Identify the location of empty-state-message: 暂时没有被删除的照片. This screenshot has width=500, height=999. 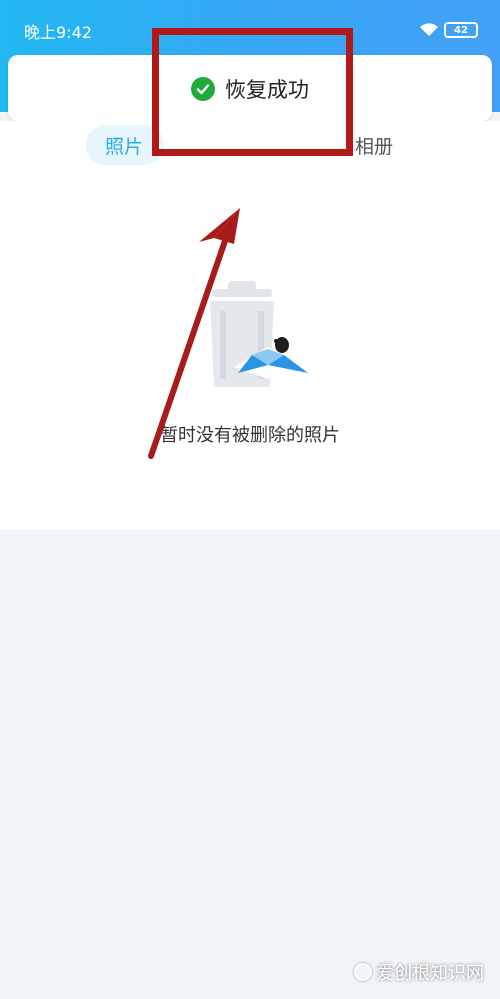
(250, 435).